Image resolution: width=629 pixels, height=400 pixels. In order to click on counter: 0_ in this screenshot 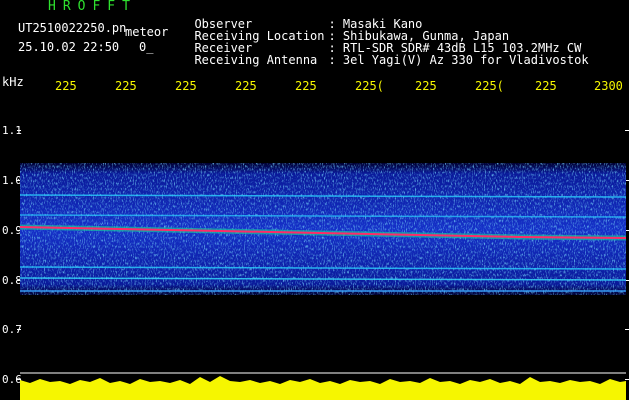, I will do `click(146, 47)`.